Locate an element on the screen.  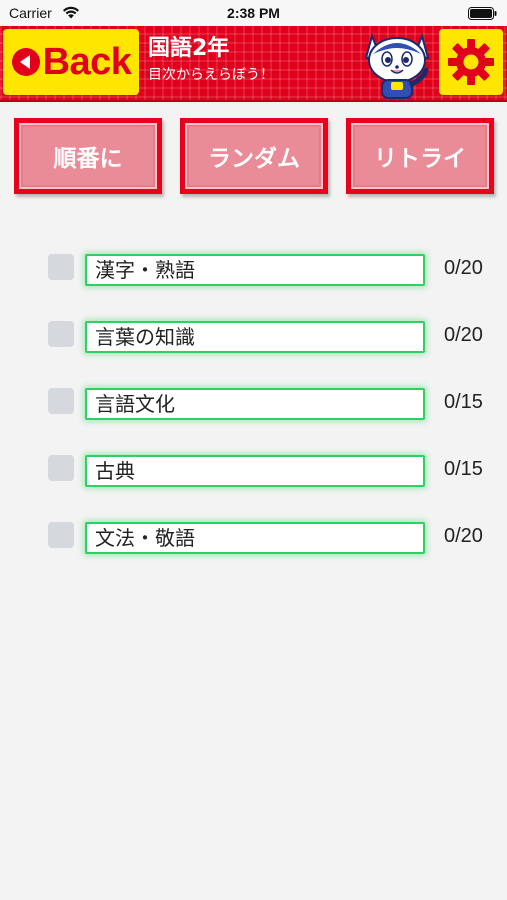
list-item: 言語文化 0/15 is located at coordinates (253, 408).